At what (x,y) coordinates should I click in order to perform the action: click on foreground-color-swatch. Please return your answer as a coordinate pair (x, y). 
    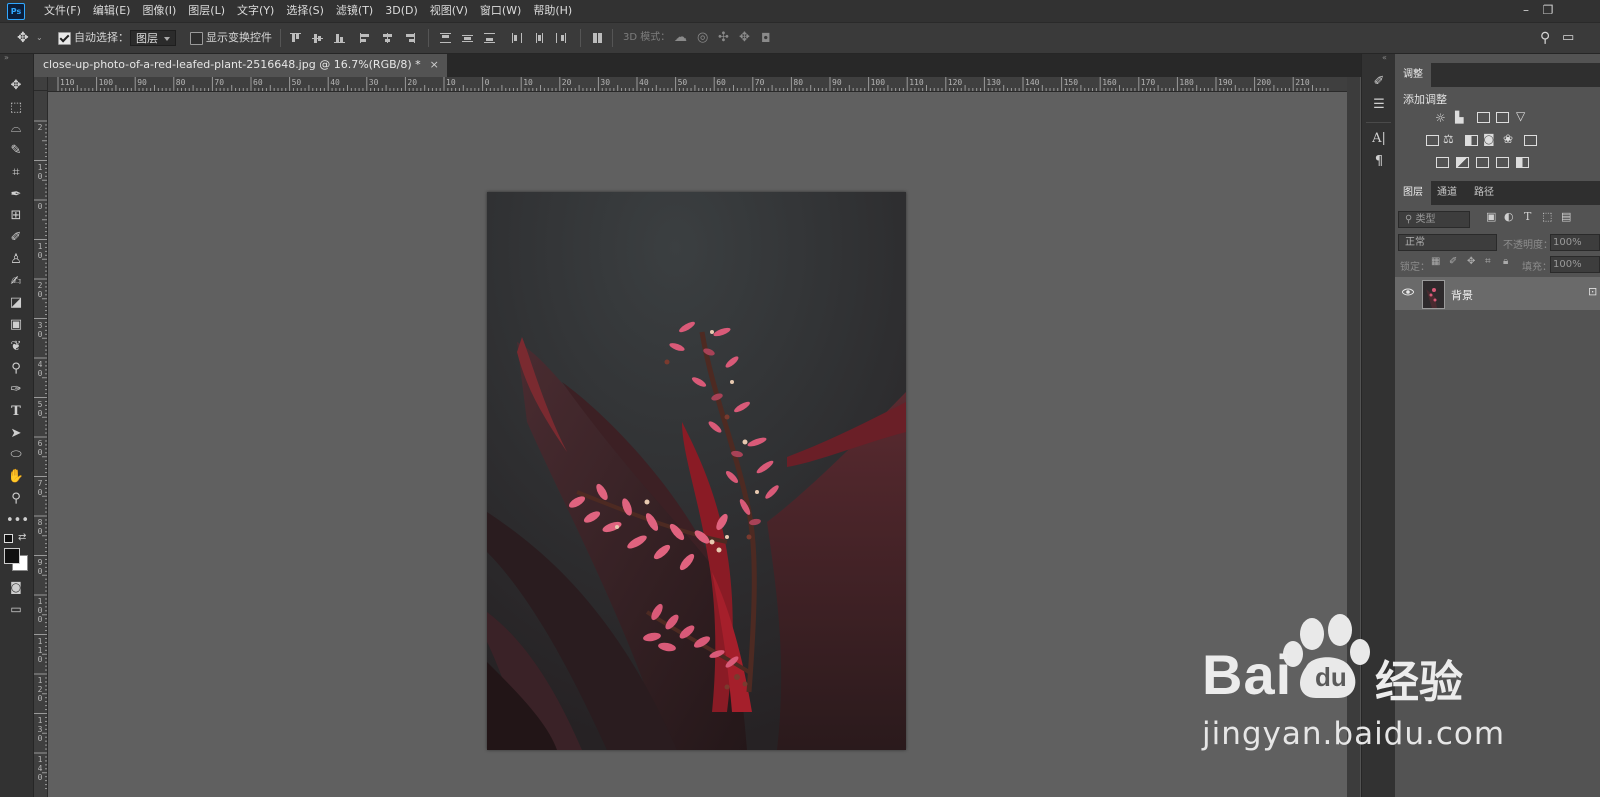
    Looking at the image, I should click on (12, 556).